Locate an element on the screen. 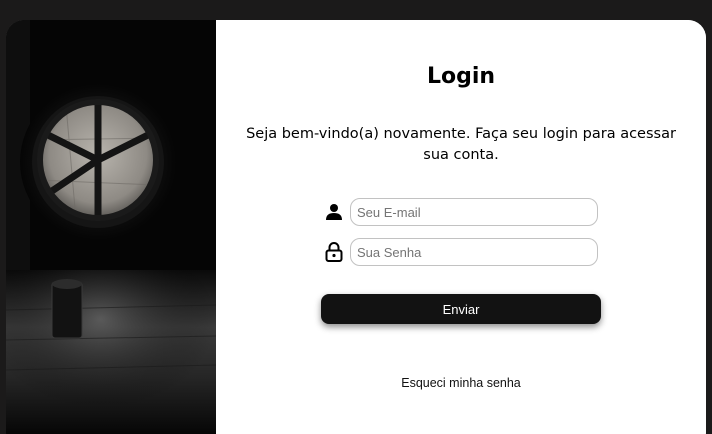 The image size is (712, 434). email-row is located at coordinates (464, 212).